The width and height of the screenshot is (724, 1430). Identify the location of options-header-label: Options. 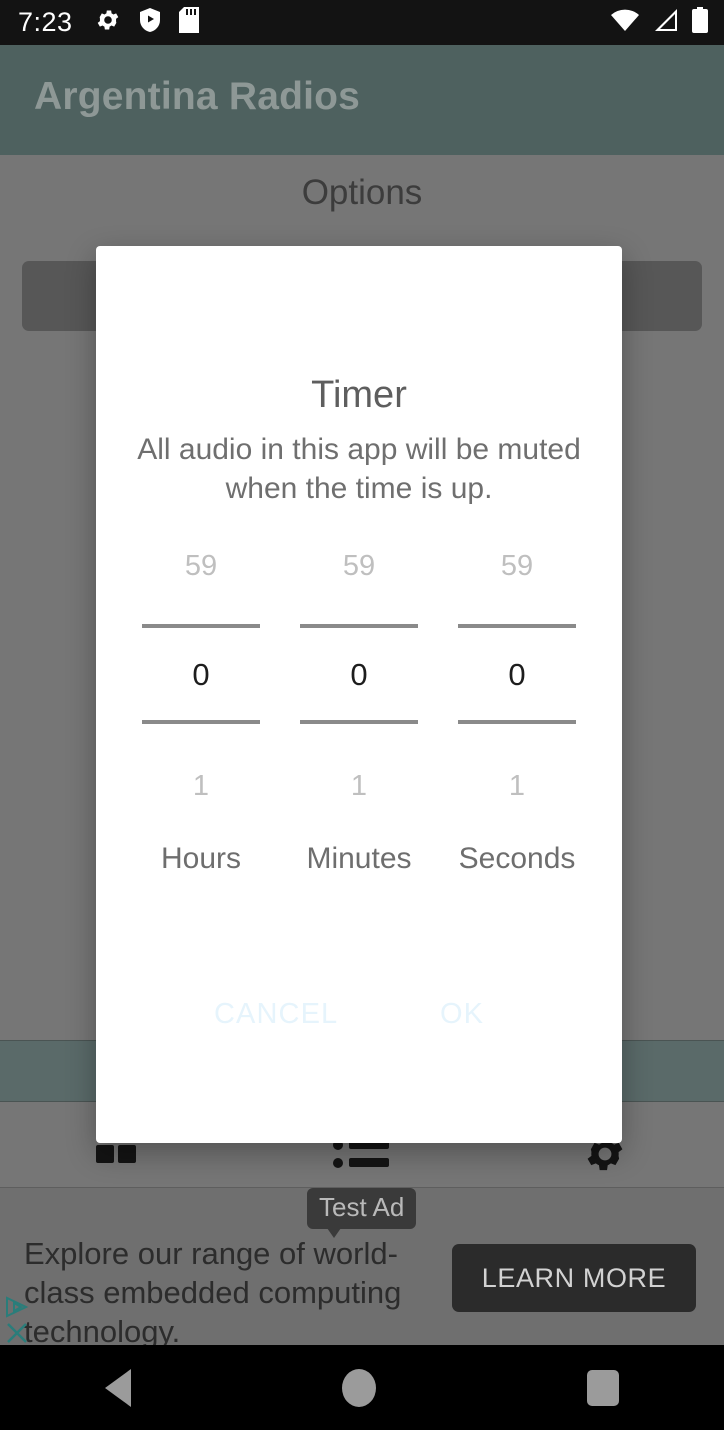
(362, 192).